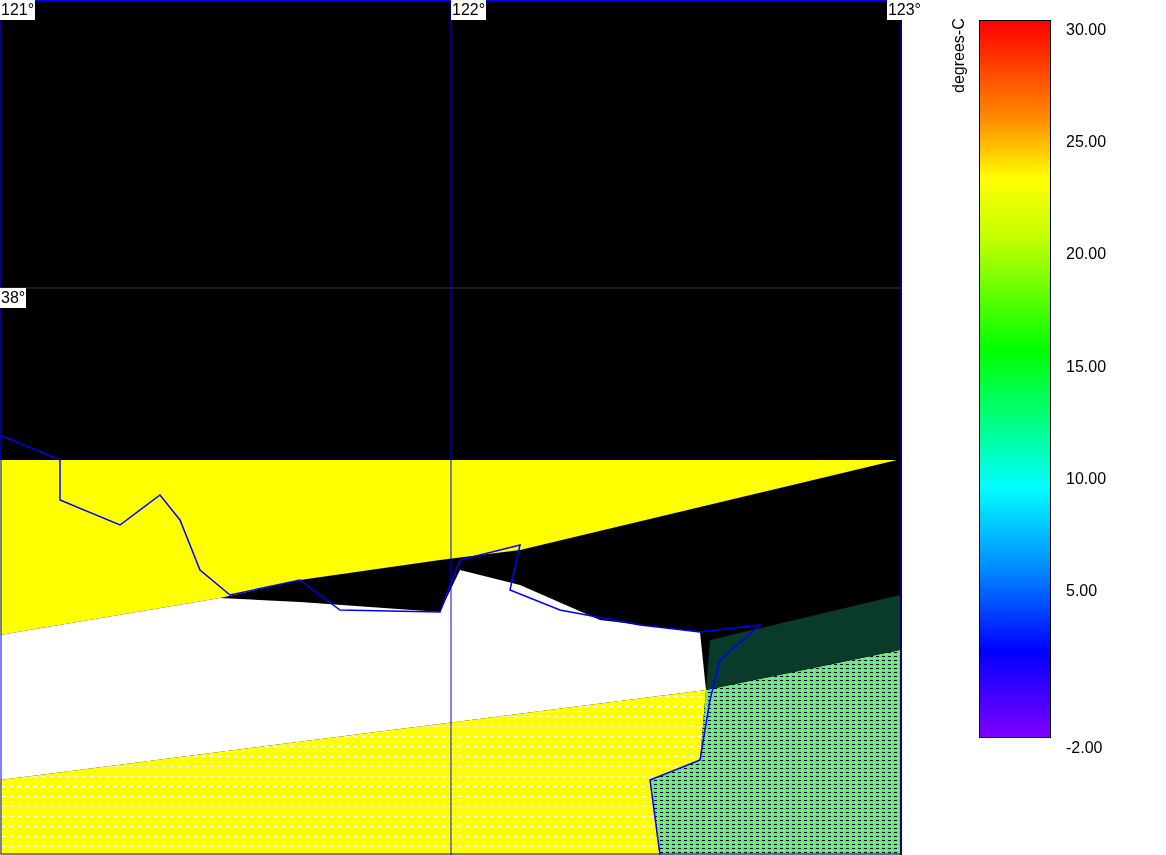 The height and width of the screenshot is (855, 1166). Describe the element at coordinates (469, 10) in the screenshot. I see `longitude-label: 122°` at that location.